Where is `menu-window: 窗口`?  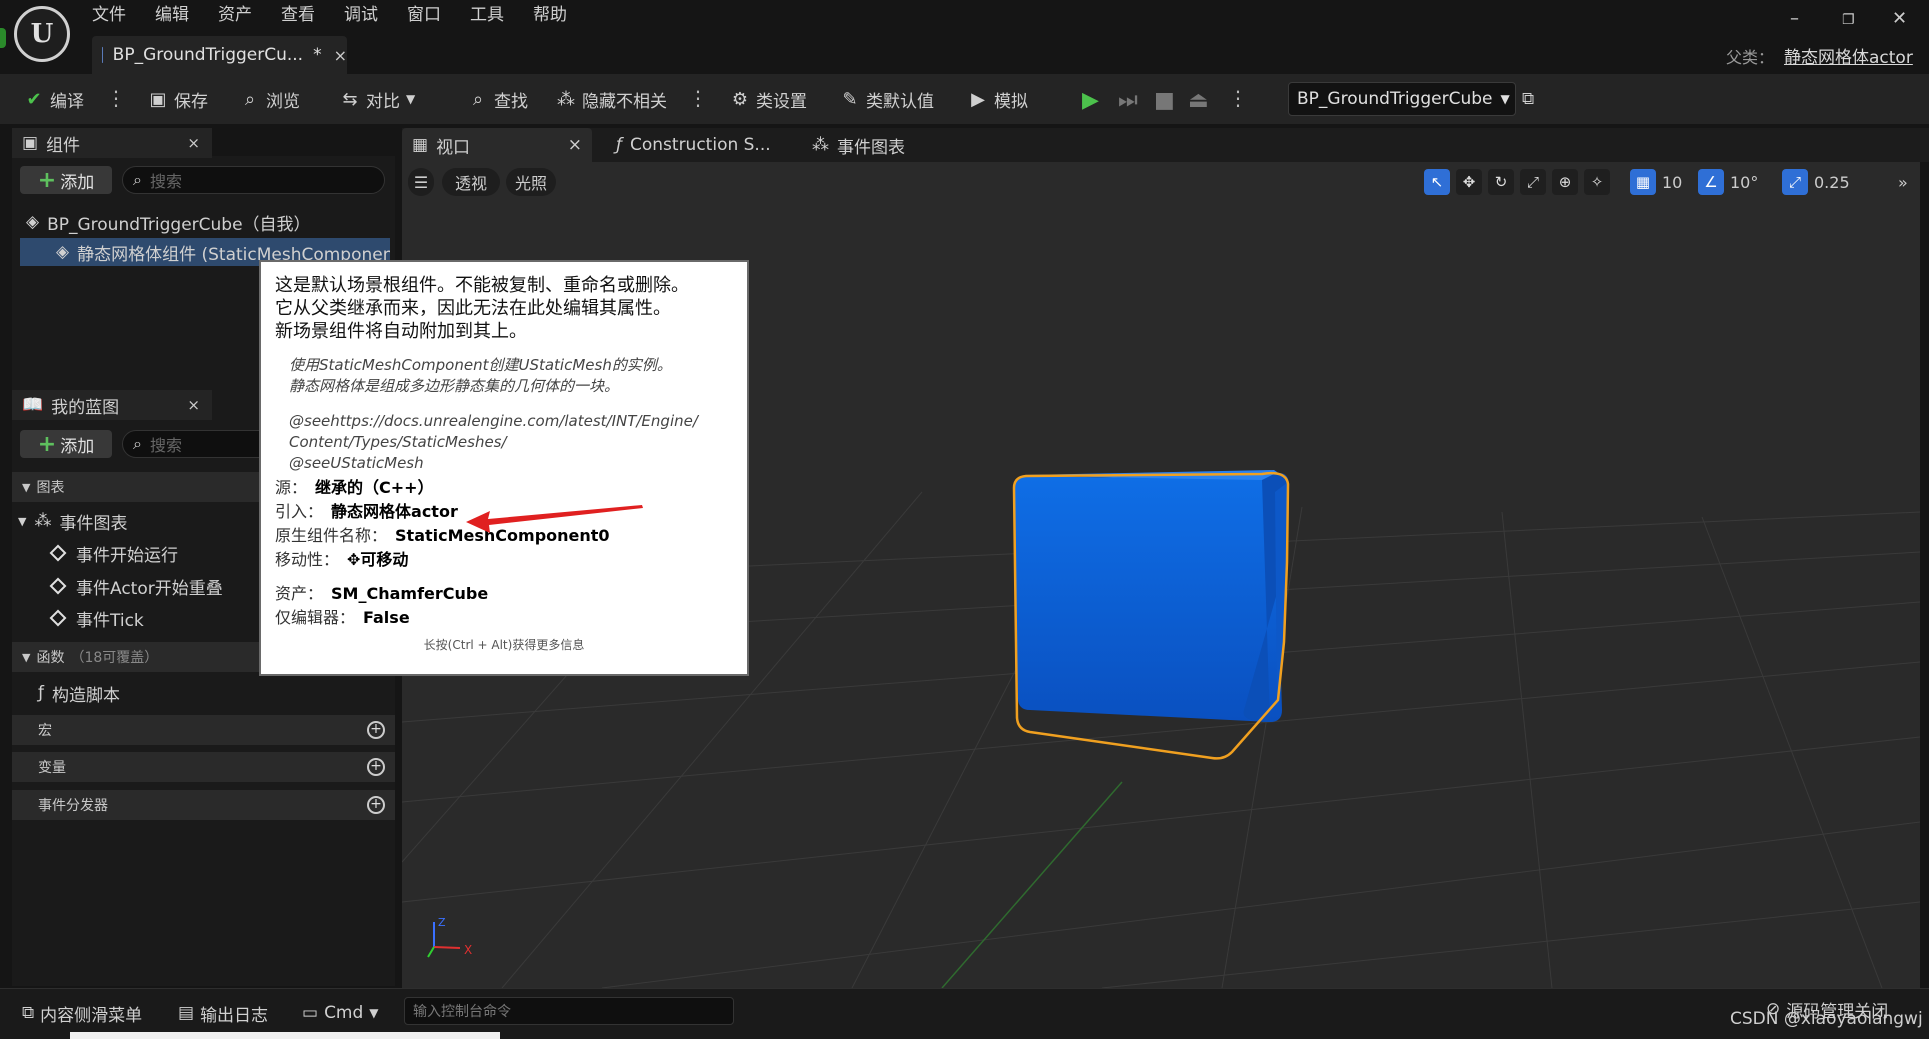 menu-window: 窗口 is located at coordinates (432, 15).